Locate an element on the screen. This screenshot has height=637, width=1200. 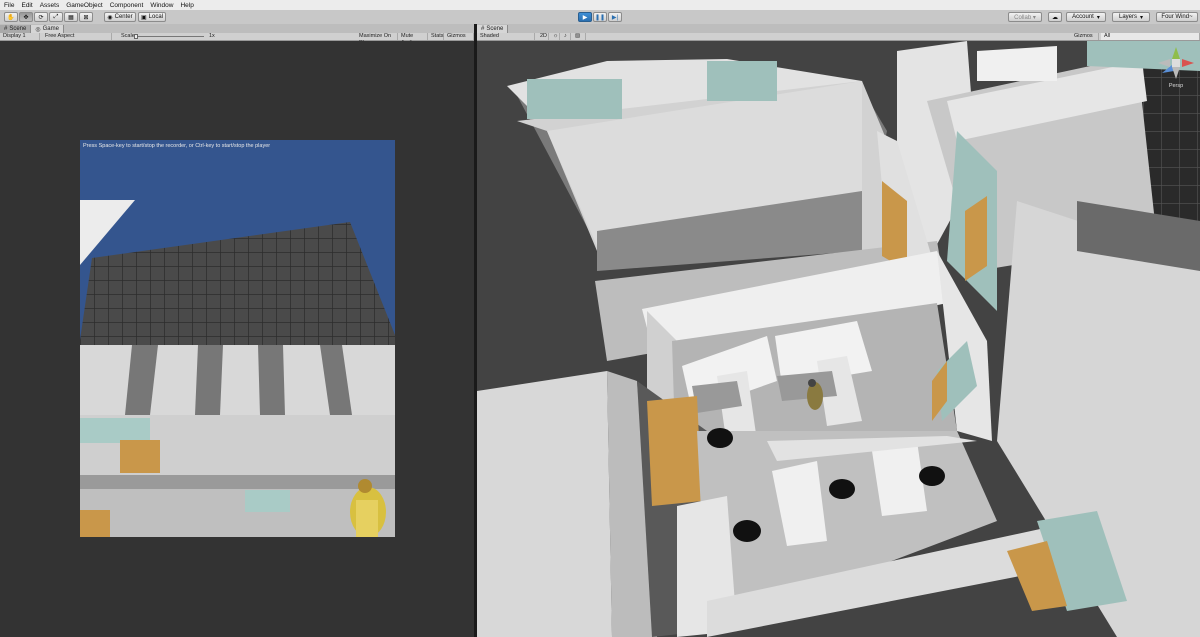
scene-search-input: All is located at coordinates (1150, 36).